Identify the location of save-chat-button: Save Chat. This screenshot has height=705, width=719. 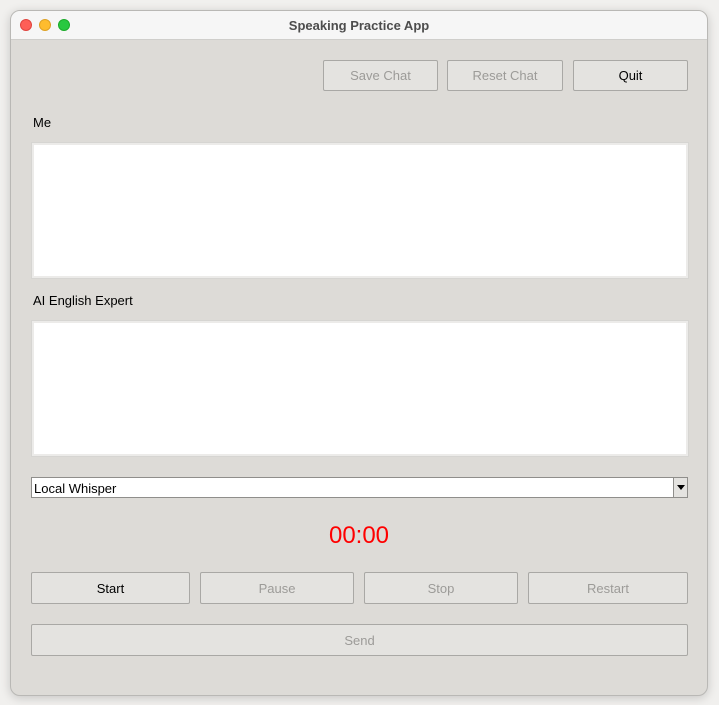
(380, 75).